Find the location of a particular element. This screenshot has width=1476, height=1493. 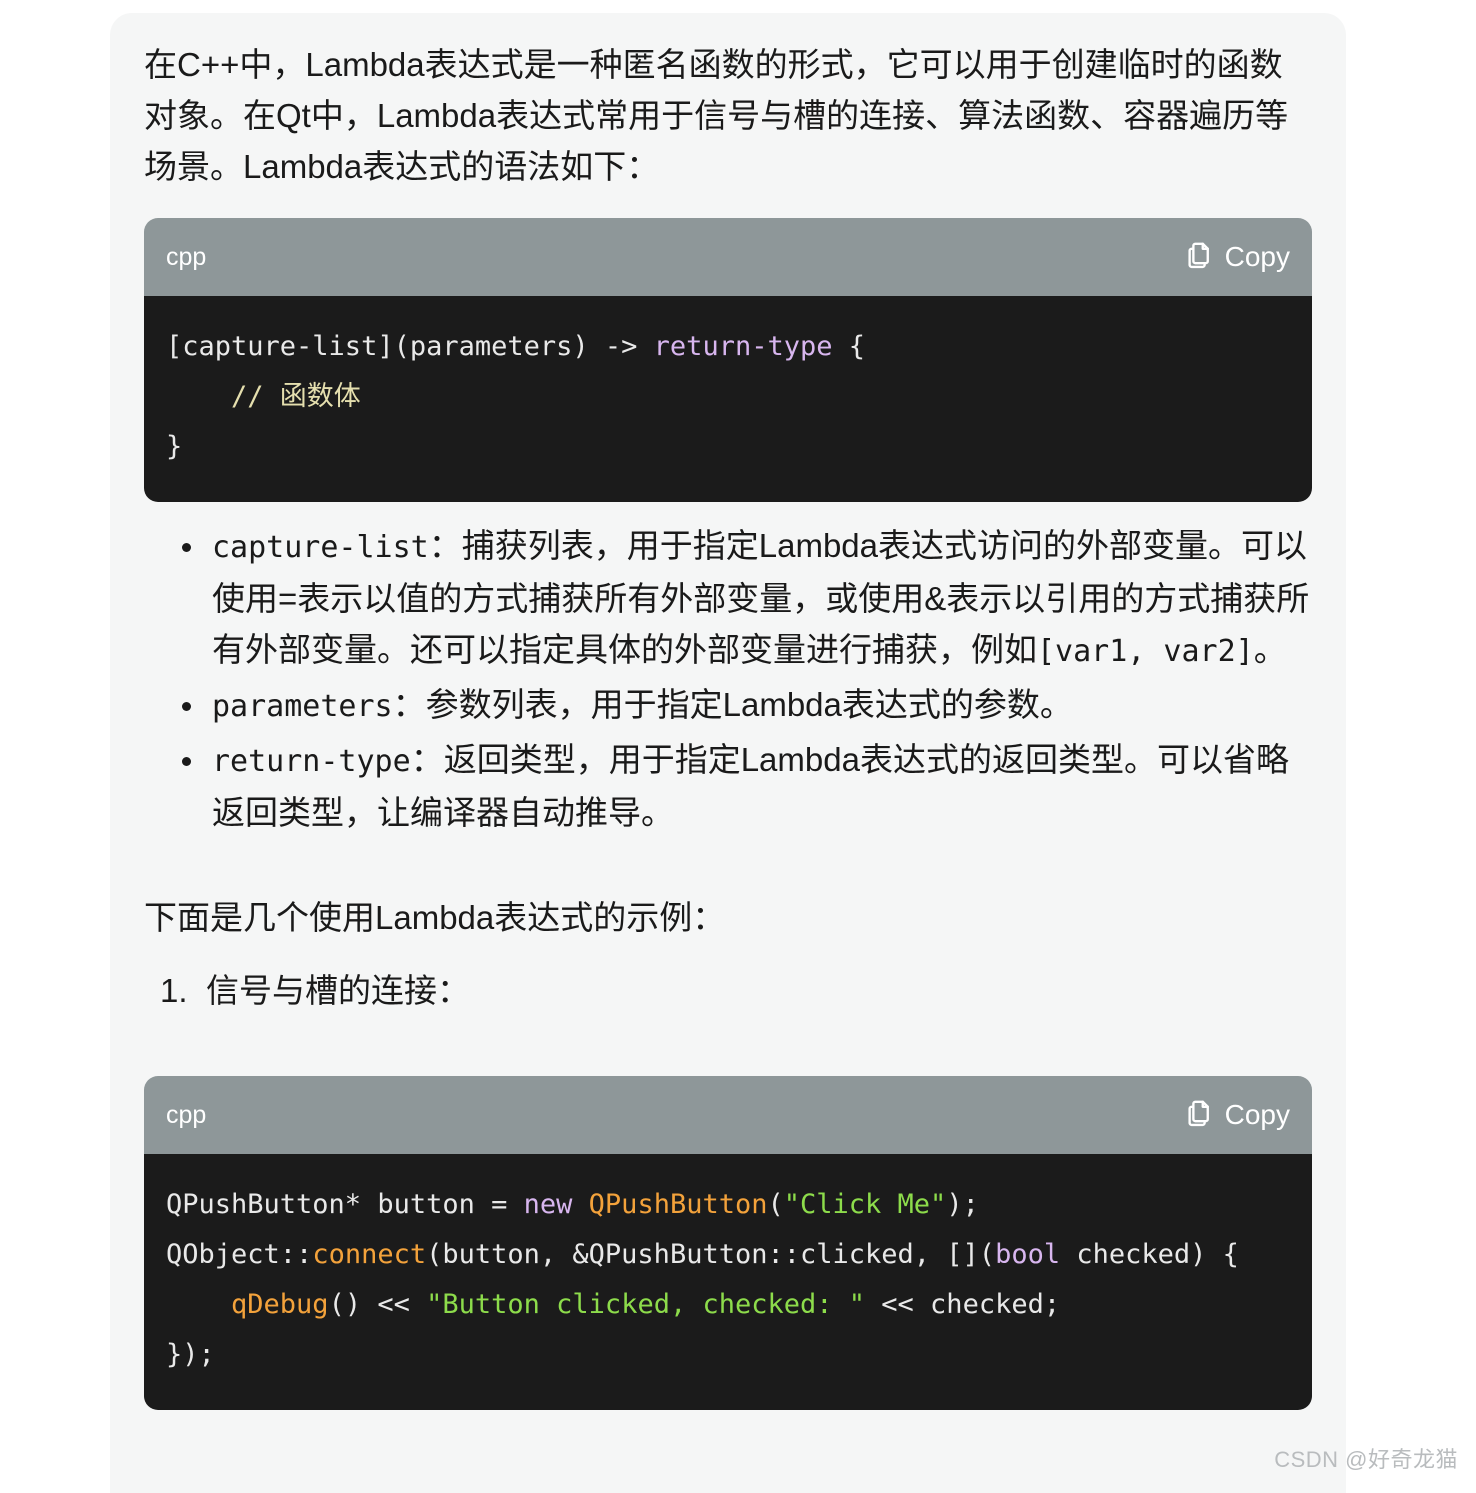

code-token-comment: // 函数体 is located at coordinates (296, 396).